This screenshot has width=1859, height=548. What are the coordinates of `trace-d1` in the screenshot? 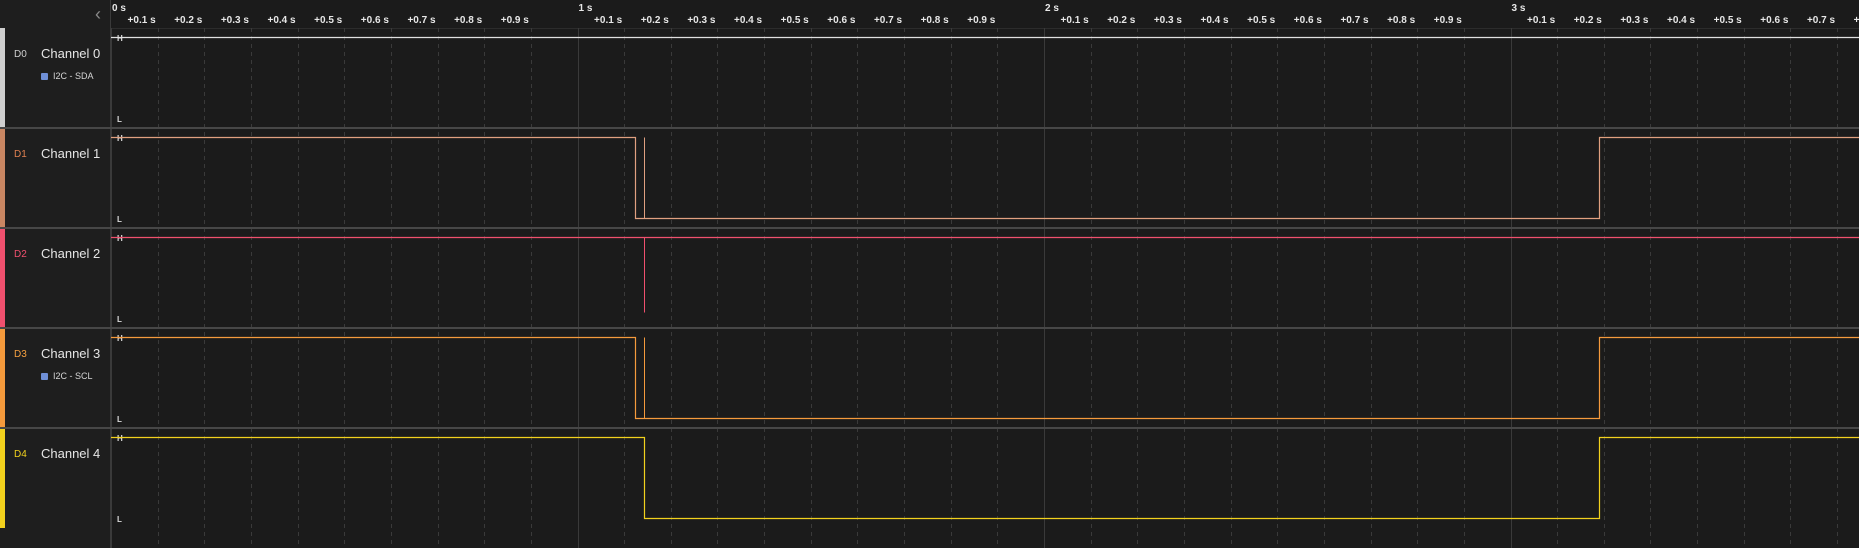 It's located at (985, 178).